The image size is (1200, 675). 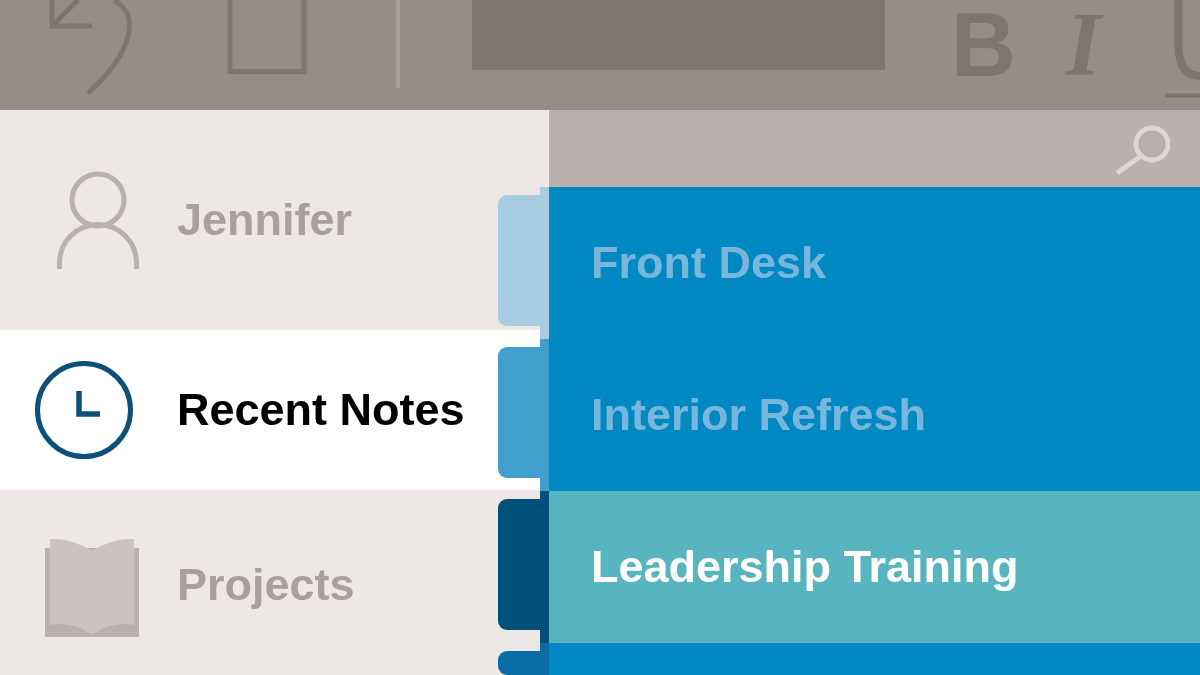 What do you see at coordinates (874, 148) in the screenshot?
I see `search-field` at bounding box center [874, 148].